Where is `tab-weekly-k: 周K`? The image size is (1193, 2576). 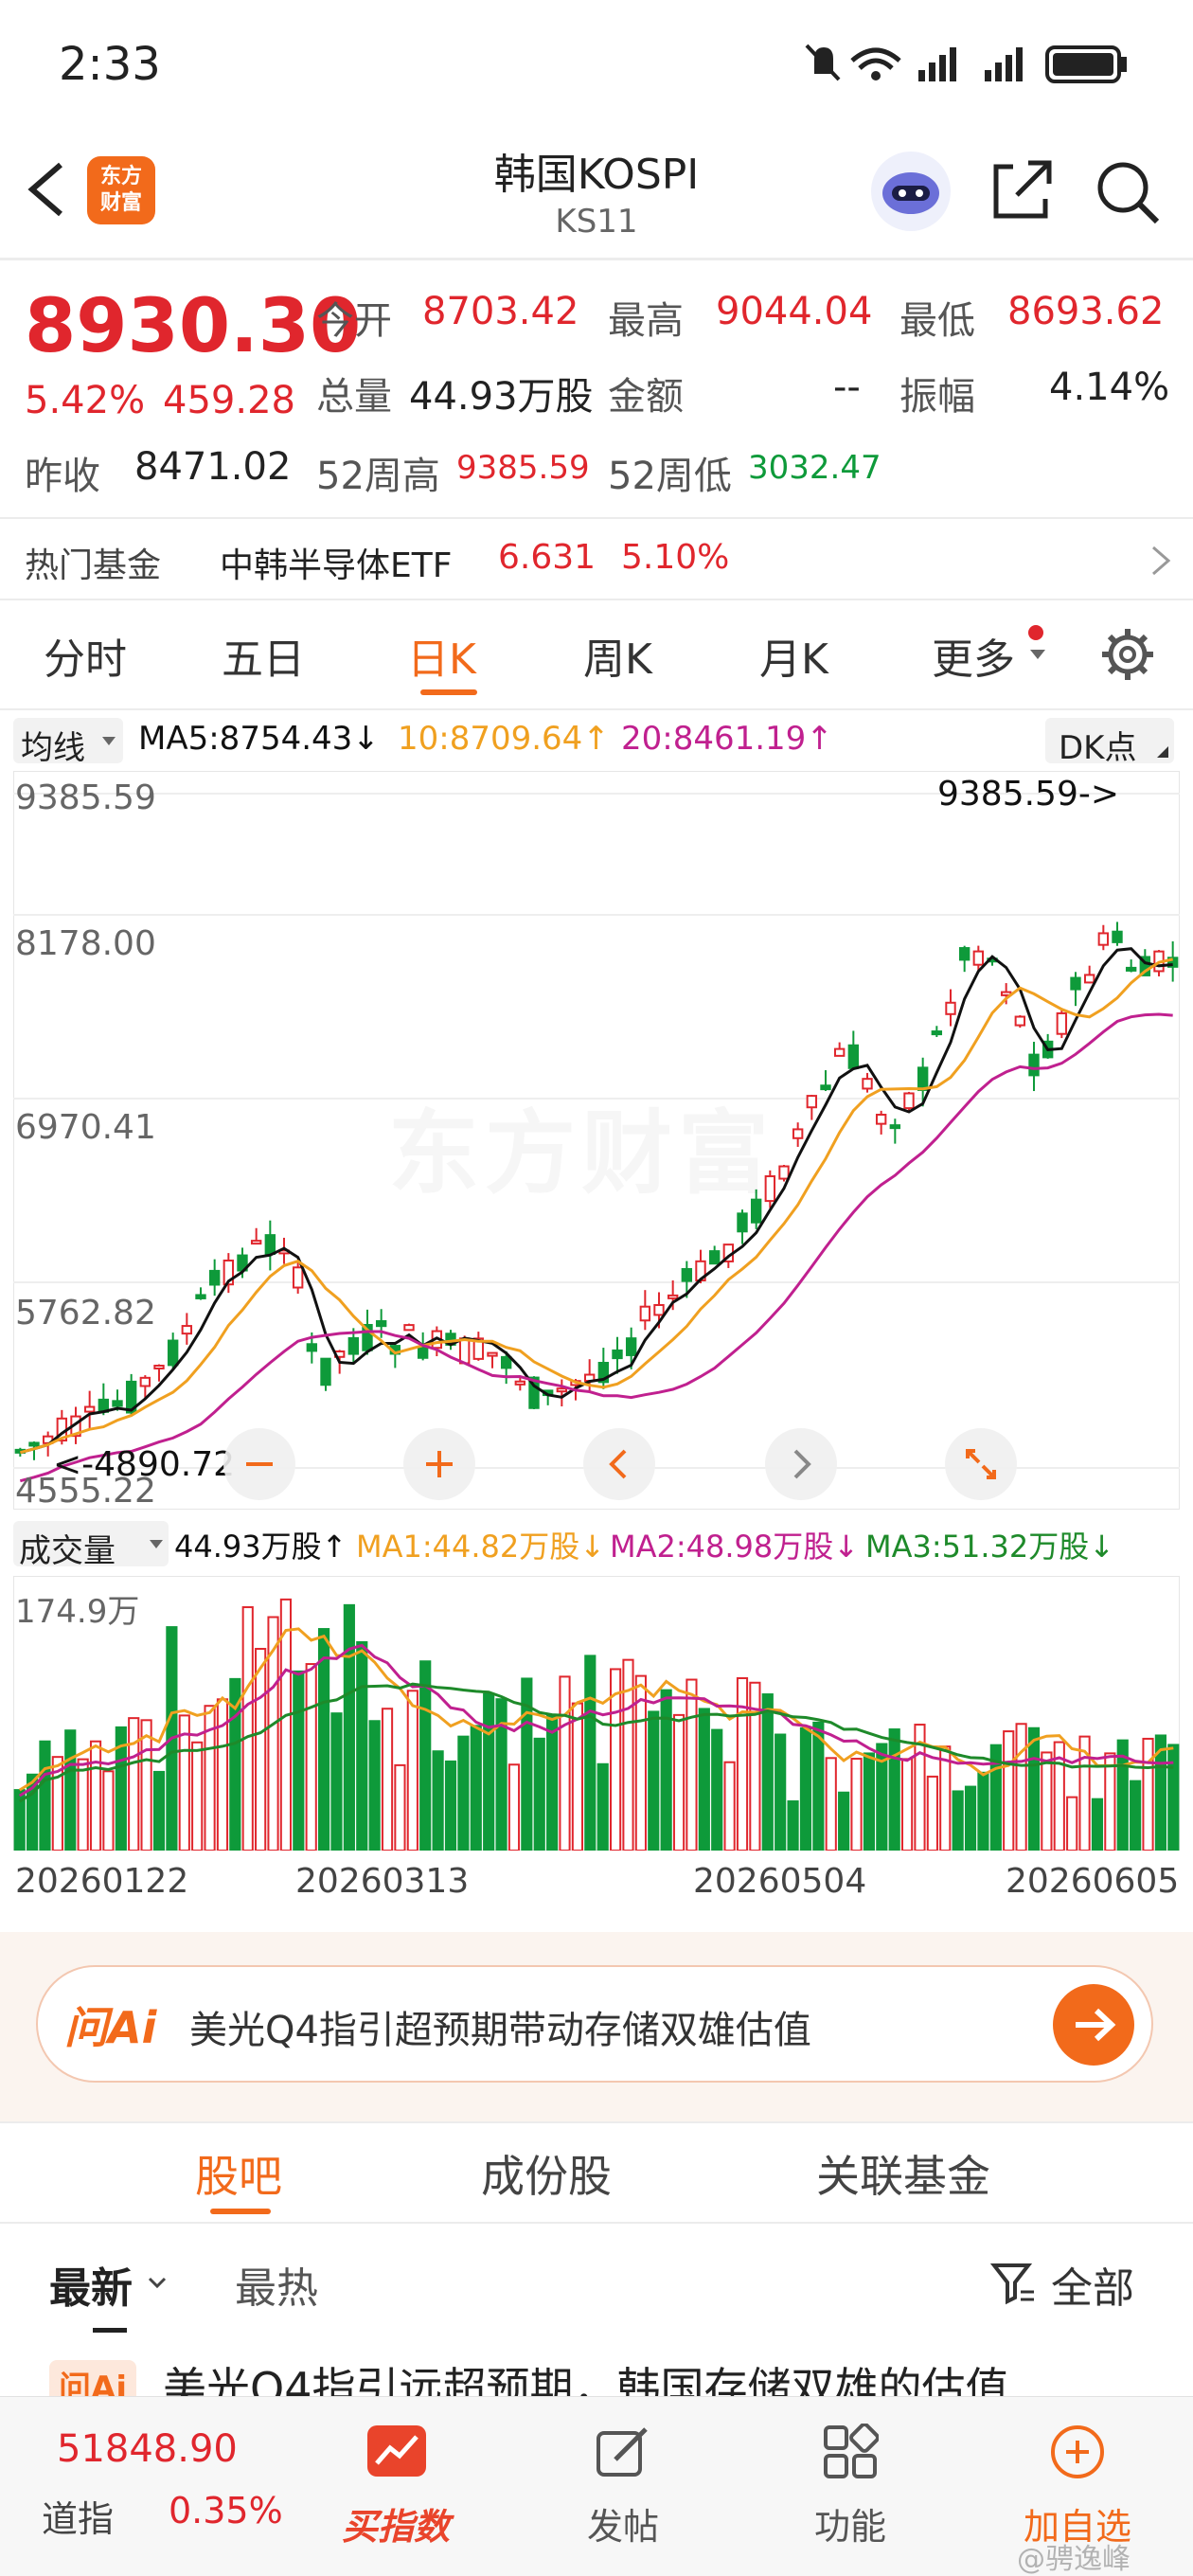
tab-weekly-k: 周K is located at coordinates (617, 655).